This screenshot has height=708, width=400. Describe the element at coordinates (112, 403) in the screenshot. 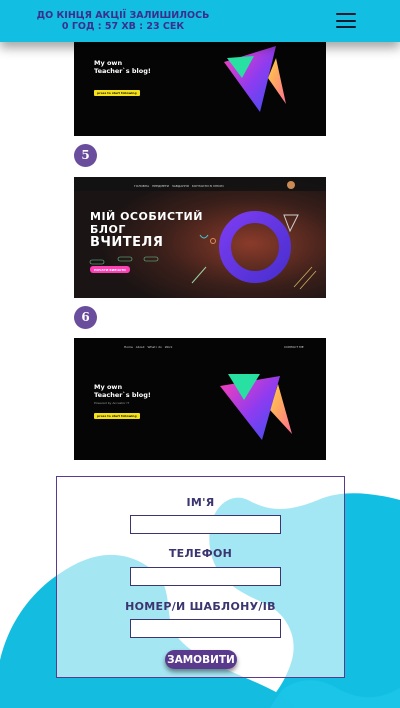

I see `preview-subtitle: Powered by Ancestor IT` at that location.